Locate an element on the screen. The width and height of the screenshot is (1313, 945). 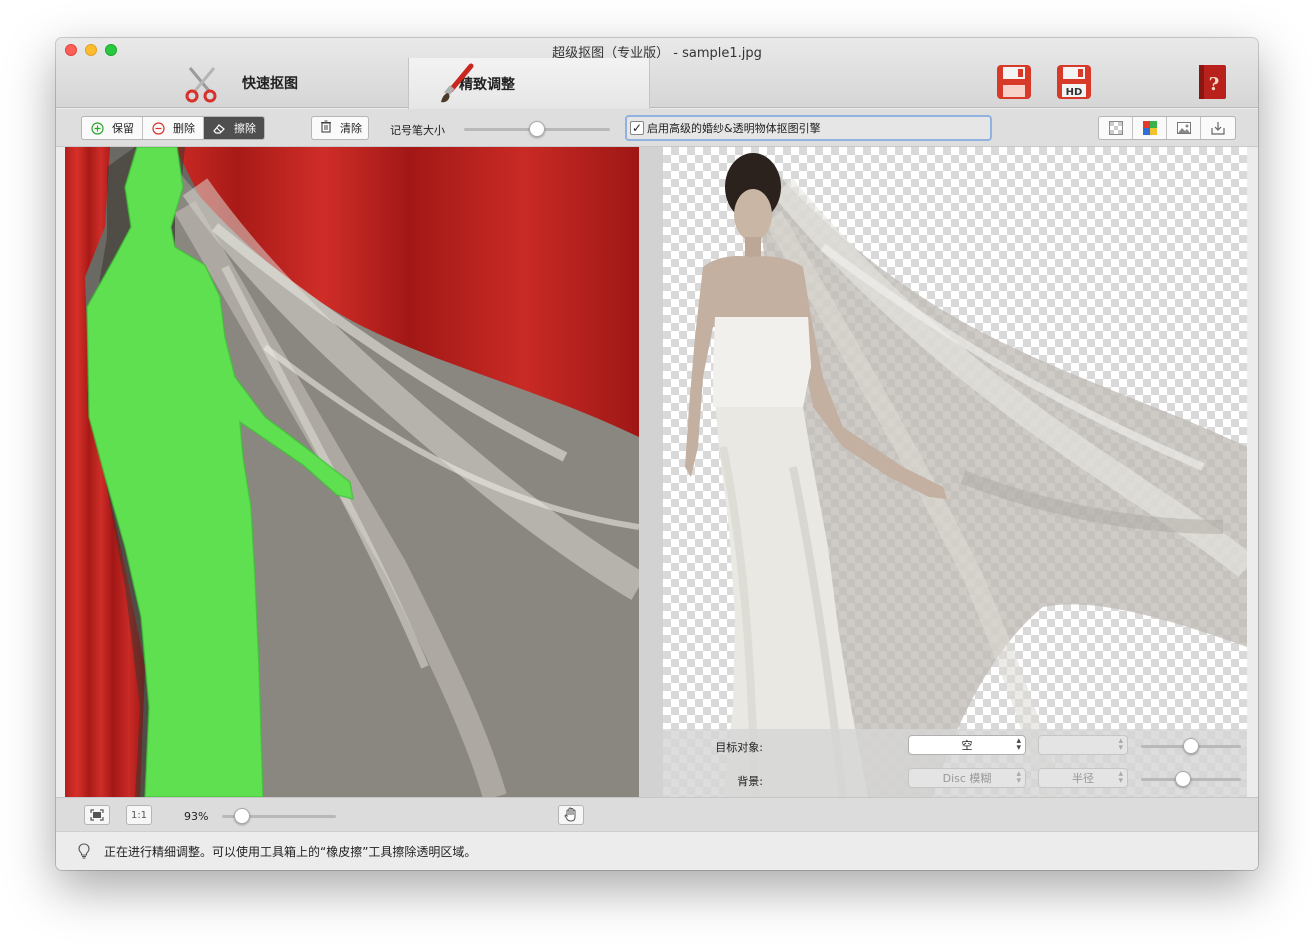
advanced-engine-toggle: ✓ 启用高级的婚纱&透明物体抠图引擎 is located at coordinates (808, 128).